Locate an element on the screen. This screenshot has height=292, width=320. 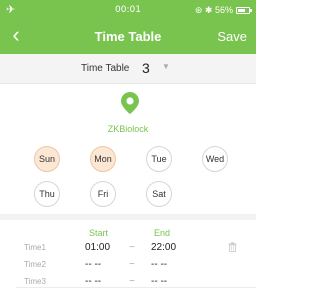
location-pin-icon is located at coordinates (130, 103).